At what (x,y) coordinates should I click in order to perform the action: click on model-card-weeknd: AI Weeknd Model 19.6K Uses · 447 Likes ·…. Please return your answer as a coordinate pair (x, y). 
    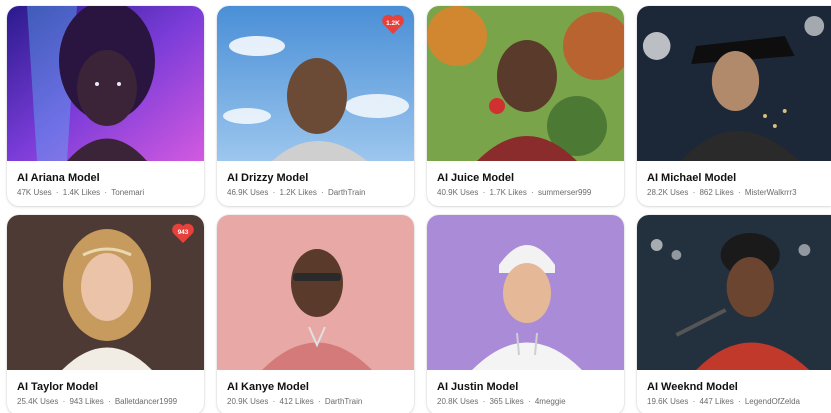
    Looking at the image, I should click on (734, 314).